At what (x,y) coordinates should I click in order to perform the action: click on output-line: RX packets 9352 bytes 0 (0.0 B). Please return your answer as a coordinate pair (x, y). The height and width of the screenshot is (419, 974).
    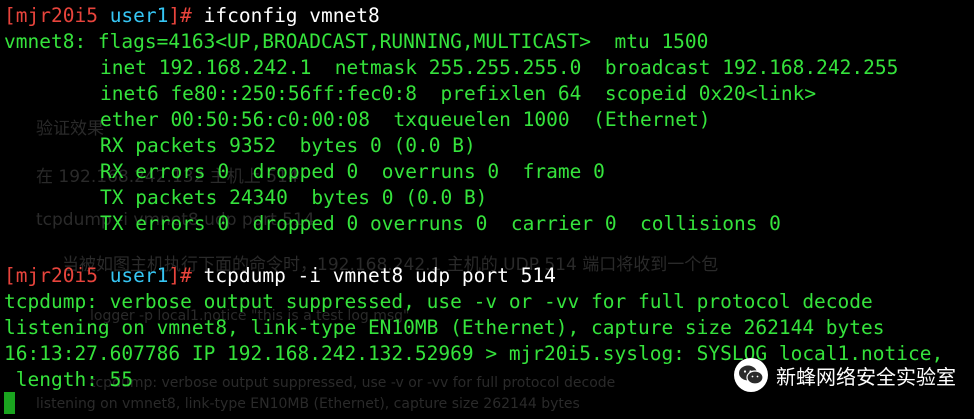
    Looking at the image, I should click on (288, 145).